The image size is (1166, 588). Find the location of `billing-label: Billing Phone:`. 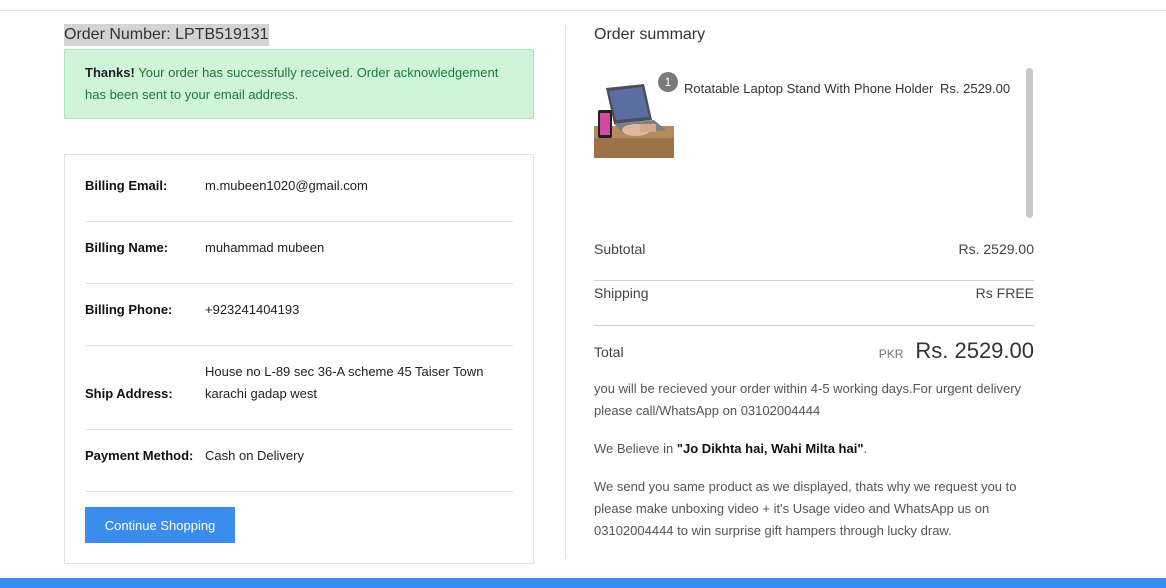

billing-label: Billing Phone: is located at coordinates (129, 309).